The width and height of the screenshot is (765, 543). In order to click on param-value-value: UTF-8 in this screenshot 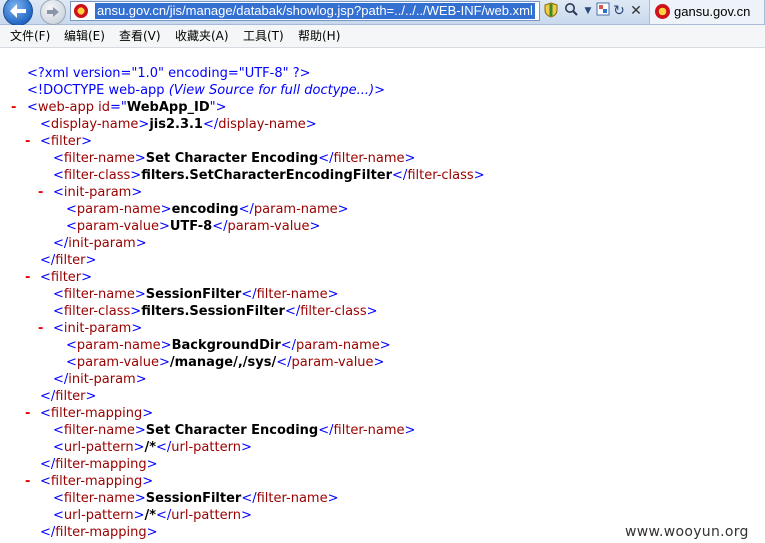, I will do `click(191, 226)`.